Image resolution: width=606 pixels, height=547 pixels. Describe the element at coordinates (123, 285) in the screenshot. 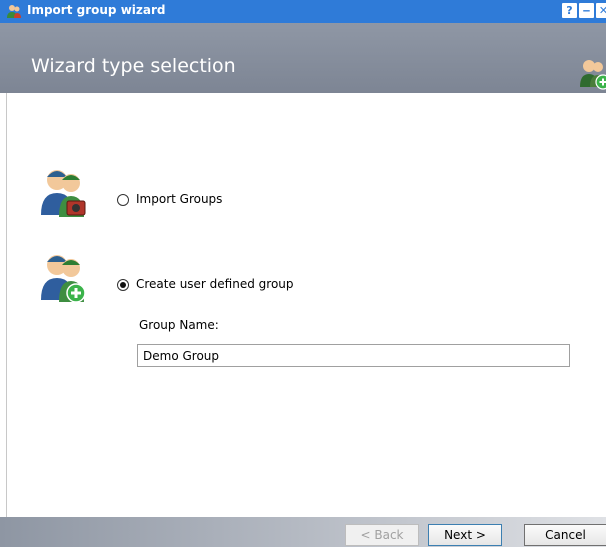

I see `create-group-radio` at that location.